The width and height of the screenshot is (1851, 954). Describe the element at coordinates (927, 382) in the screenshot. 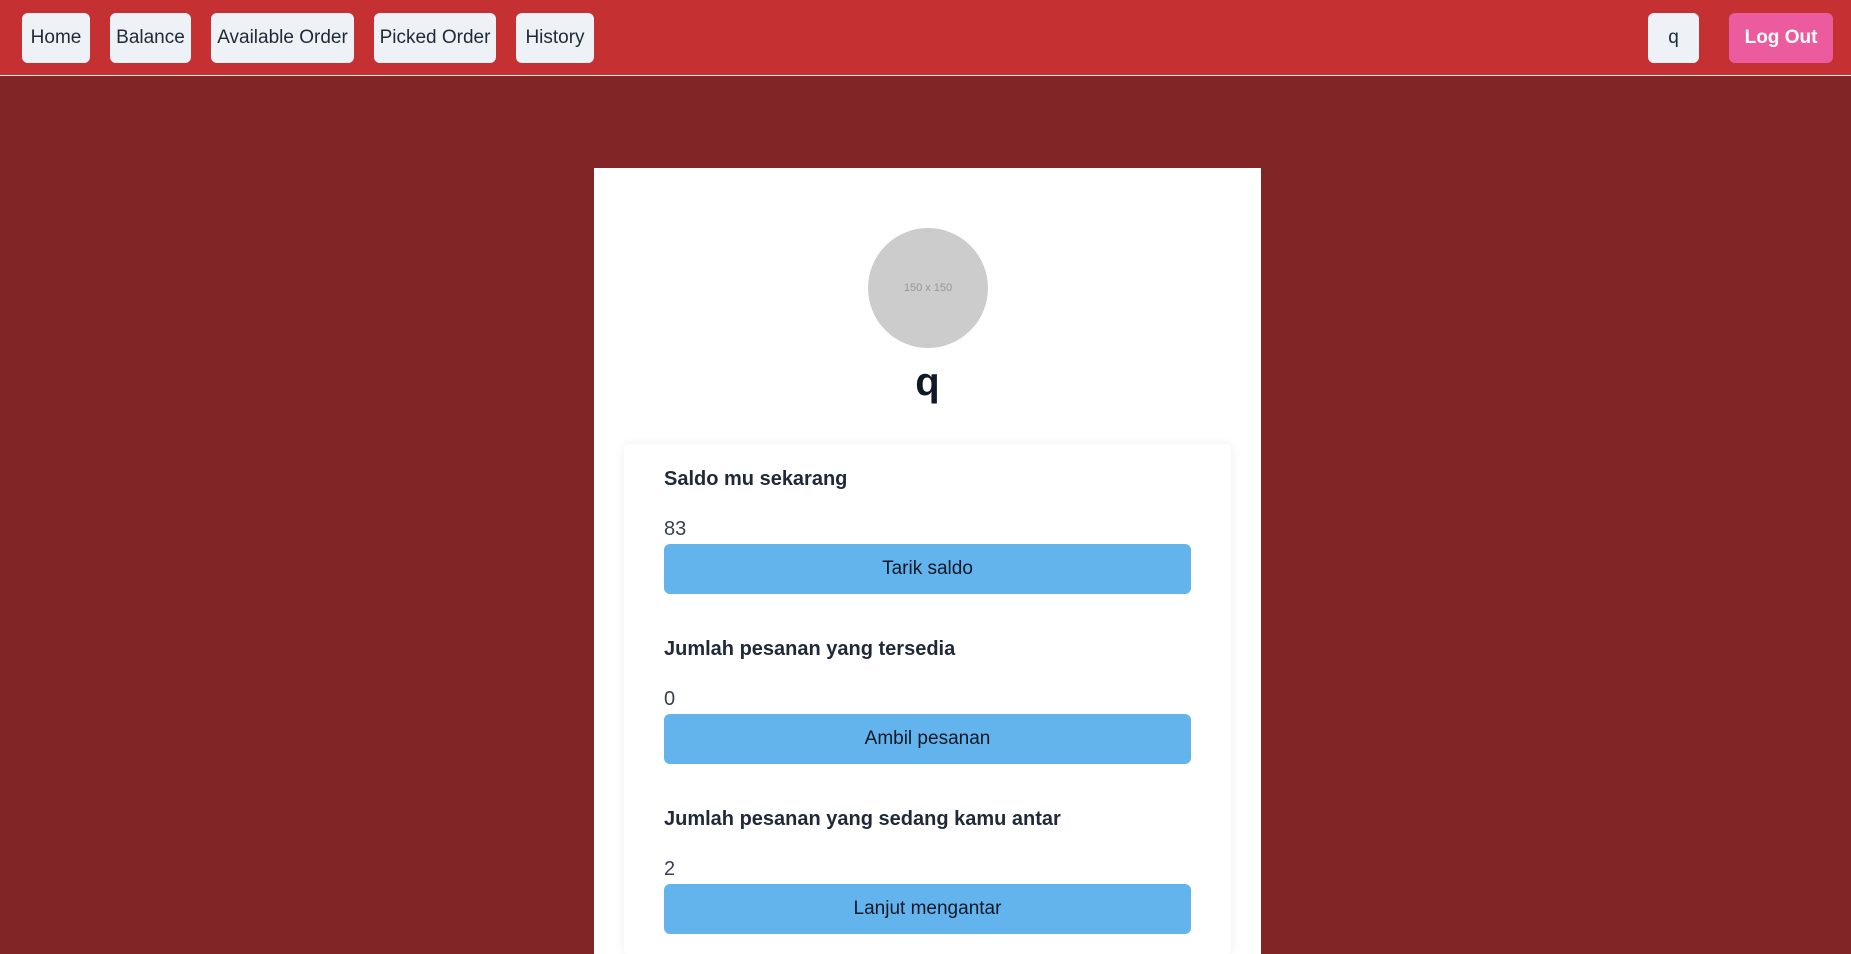

I see `username-heading: q` at that location.